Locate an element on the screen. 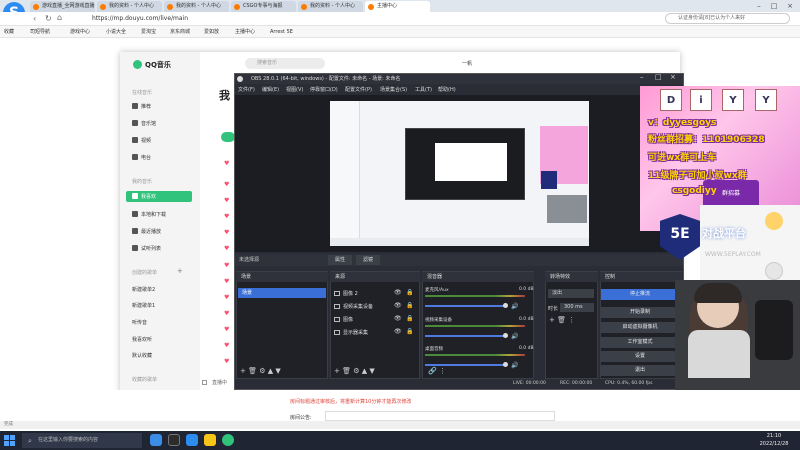 This screenshot has width=800, height=450. url-field: https://mp.douyu.com/live/main is located at coordinates (372, 19).